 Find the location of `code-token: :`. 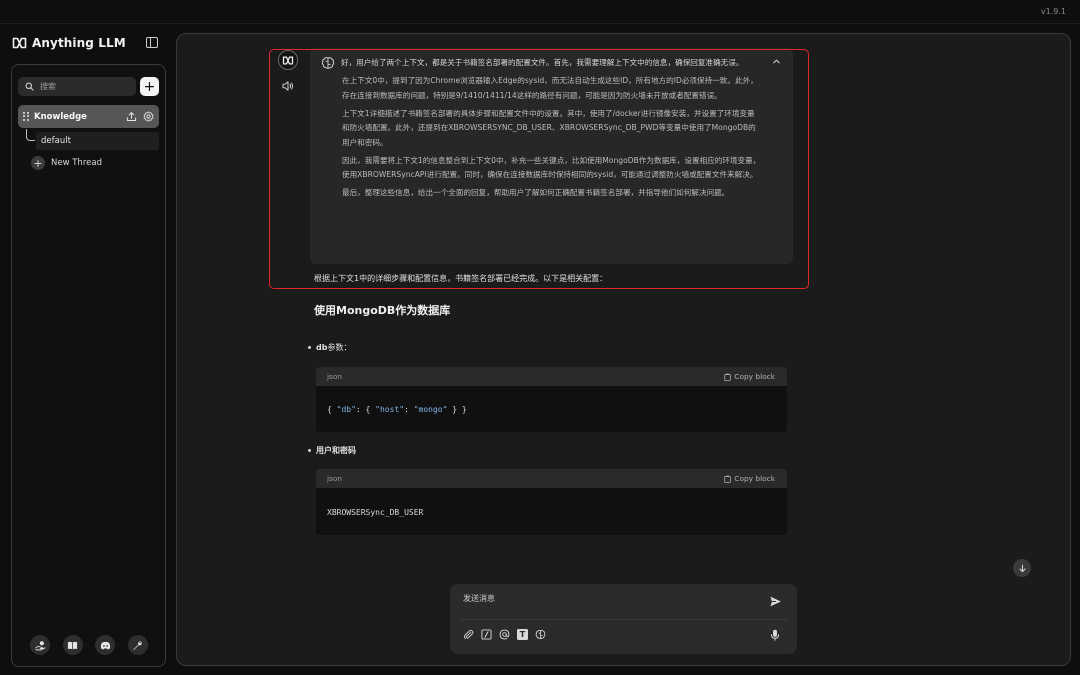

code-token: : is located at coordinates (409, 409).